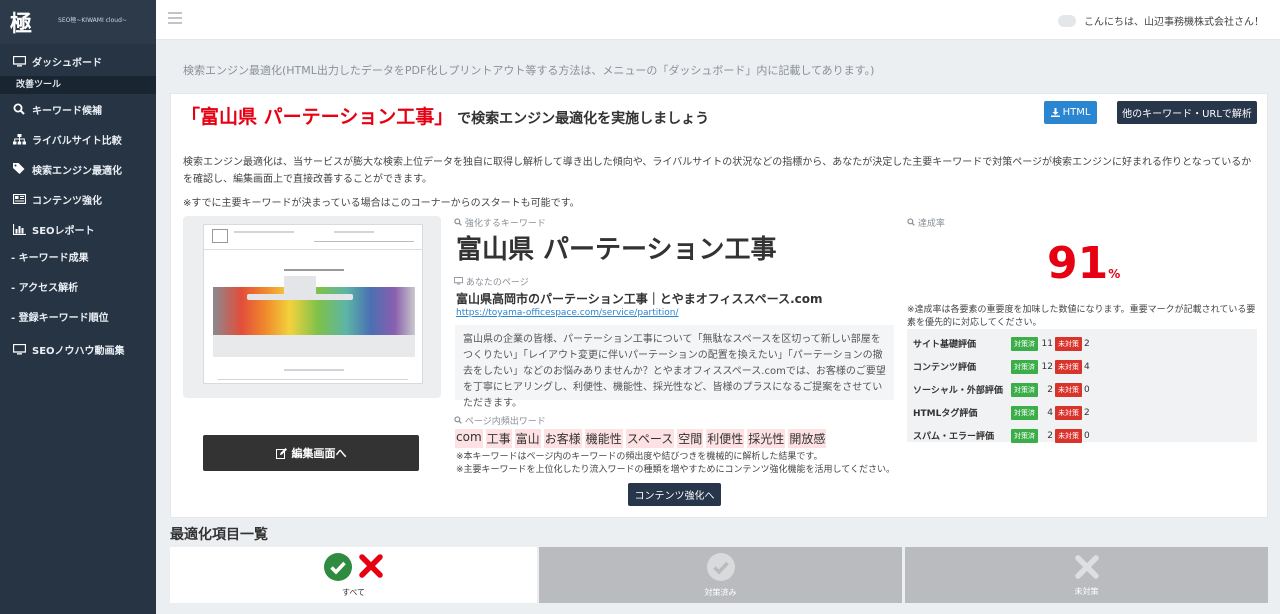 The height and width of the screenshot is (614, 1280). I want to click on score-name: HTMLタグ評価, so click(945, 414).